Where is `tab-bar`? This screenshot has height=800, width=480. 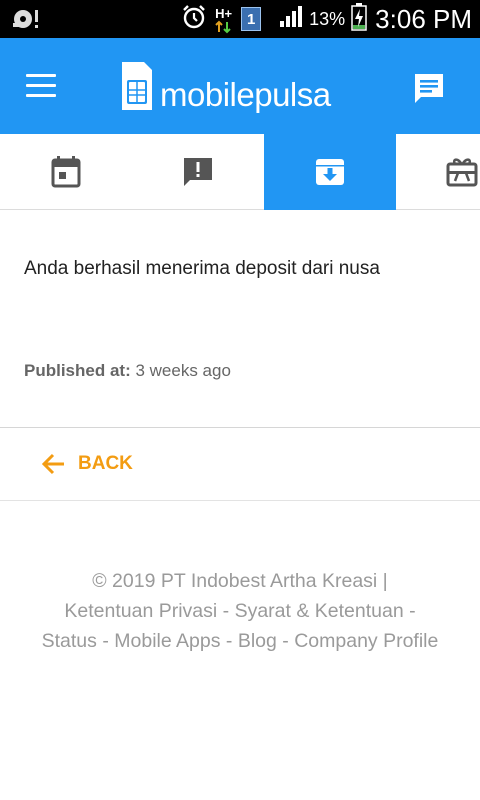
tab-bar is located at coordinates (240, 172).